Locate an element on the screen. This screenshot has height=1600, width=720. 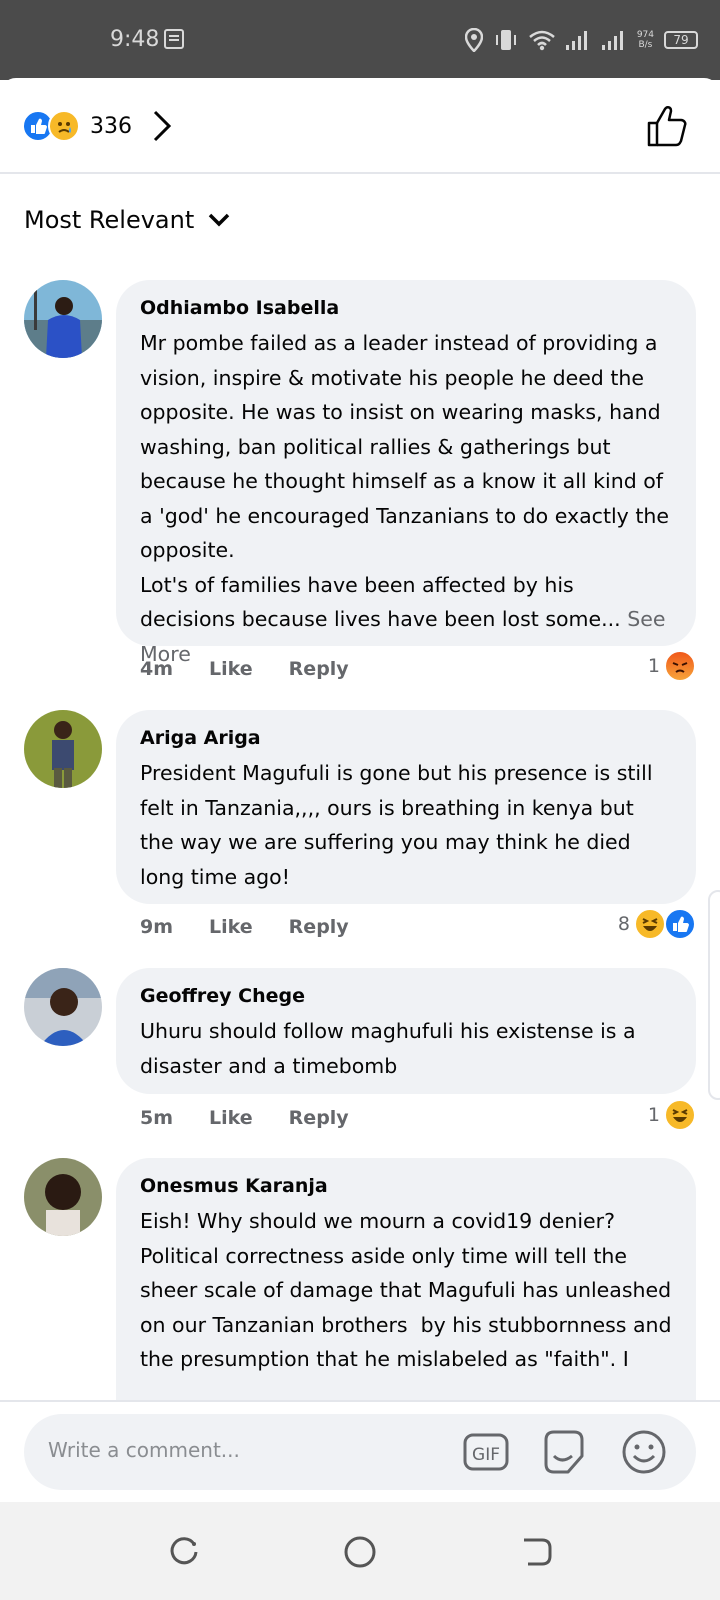
comment-reactions: 8 is located at coordinates (657, 924).